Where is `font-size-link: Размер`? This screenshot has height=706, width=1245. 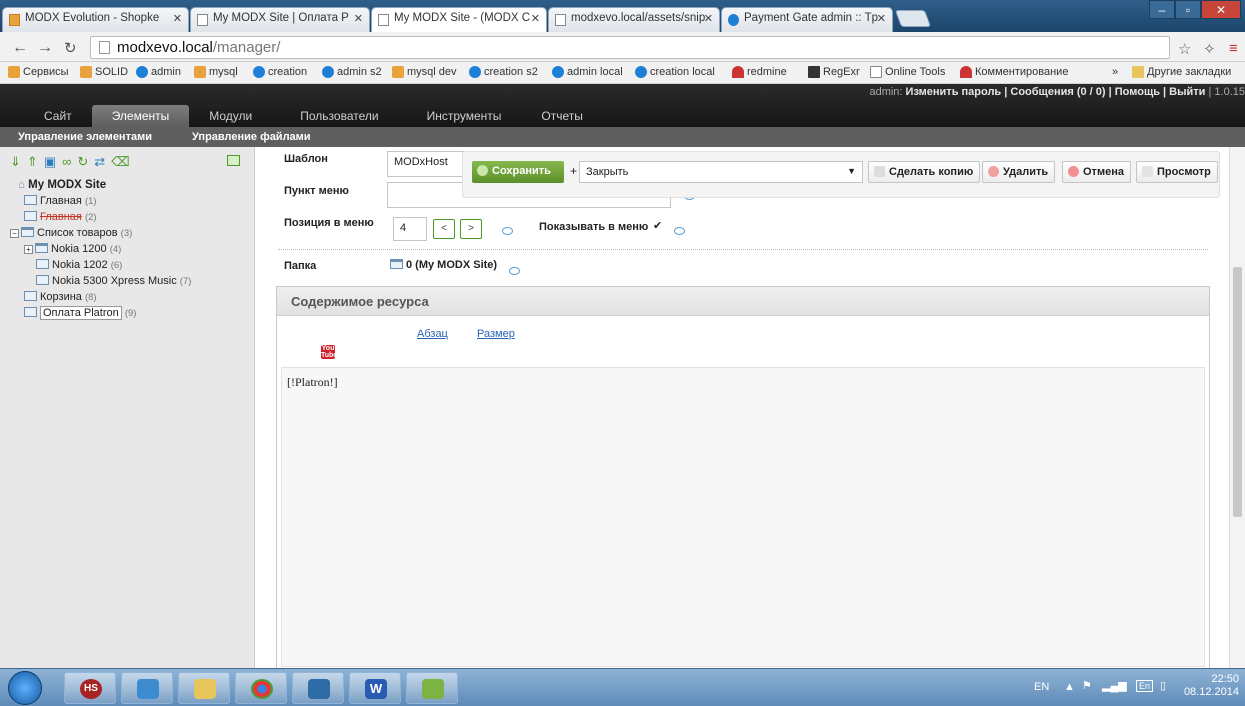
font-size-link: Размер is located at coordinates (496, 334).